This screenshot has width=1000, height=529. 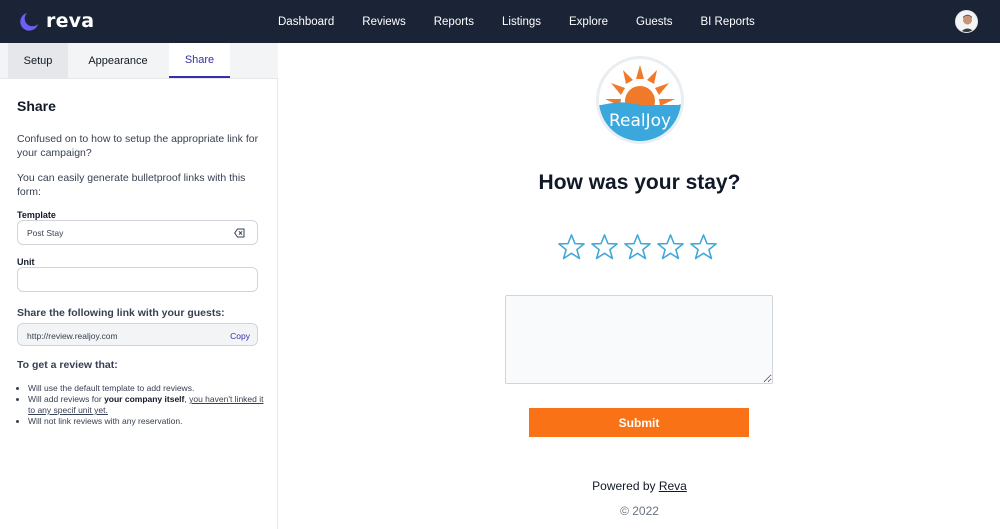 I want to click on star-4-icon, so click(x=670, y=247).